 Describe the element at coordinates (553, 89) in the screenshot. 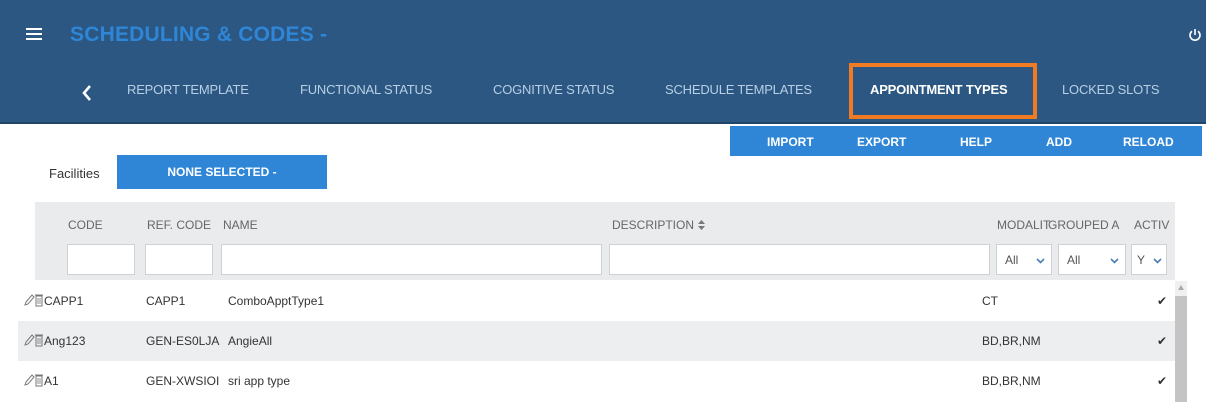

I see `tab-cognitive-status: COGNITIVE STATUS` at that location.